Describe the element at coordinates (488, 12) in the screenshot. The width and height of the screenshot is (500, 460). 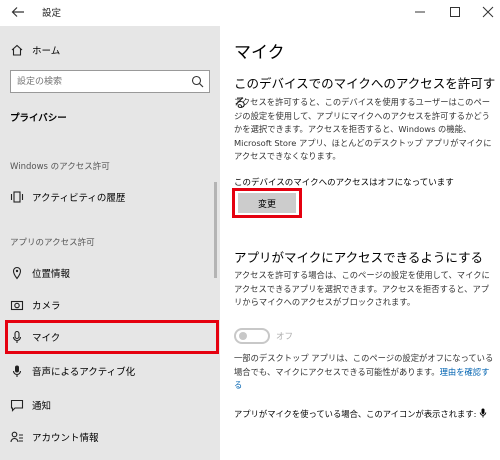
I see `close-icon` at that location.